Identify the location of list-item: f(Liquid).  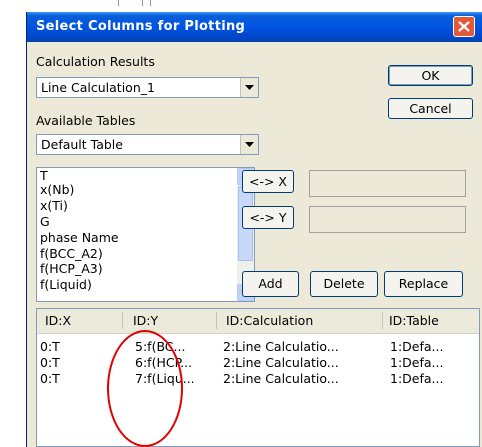
(66, 285).